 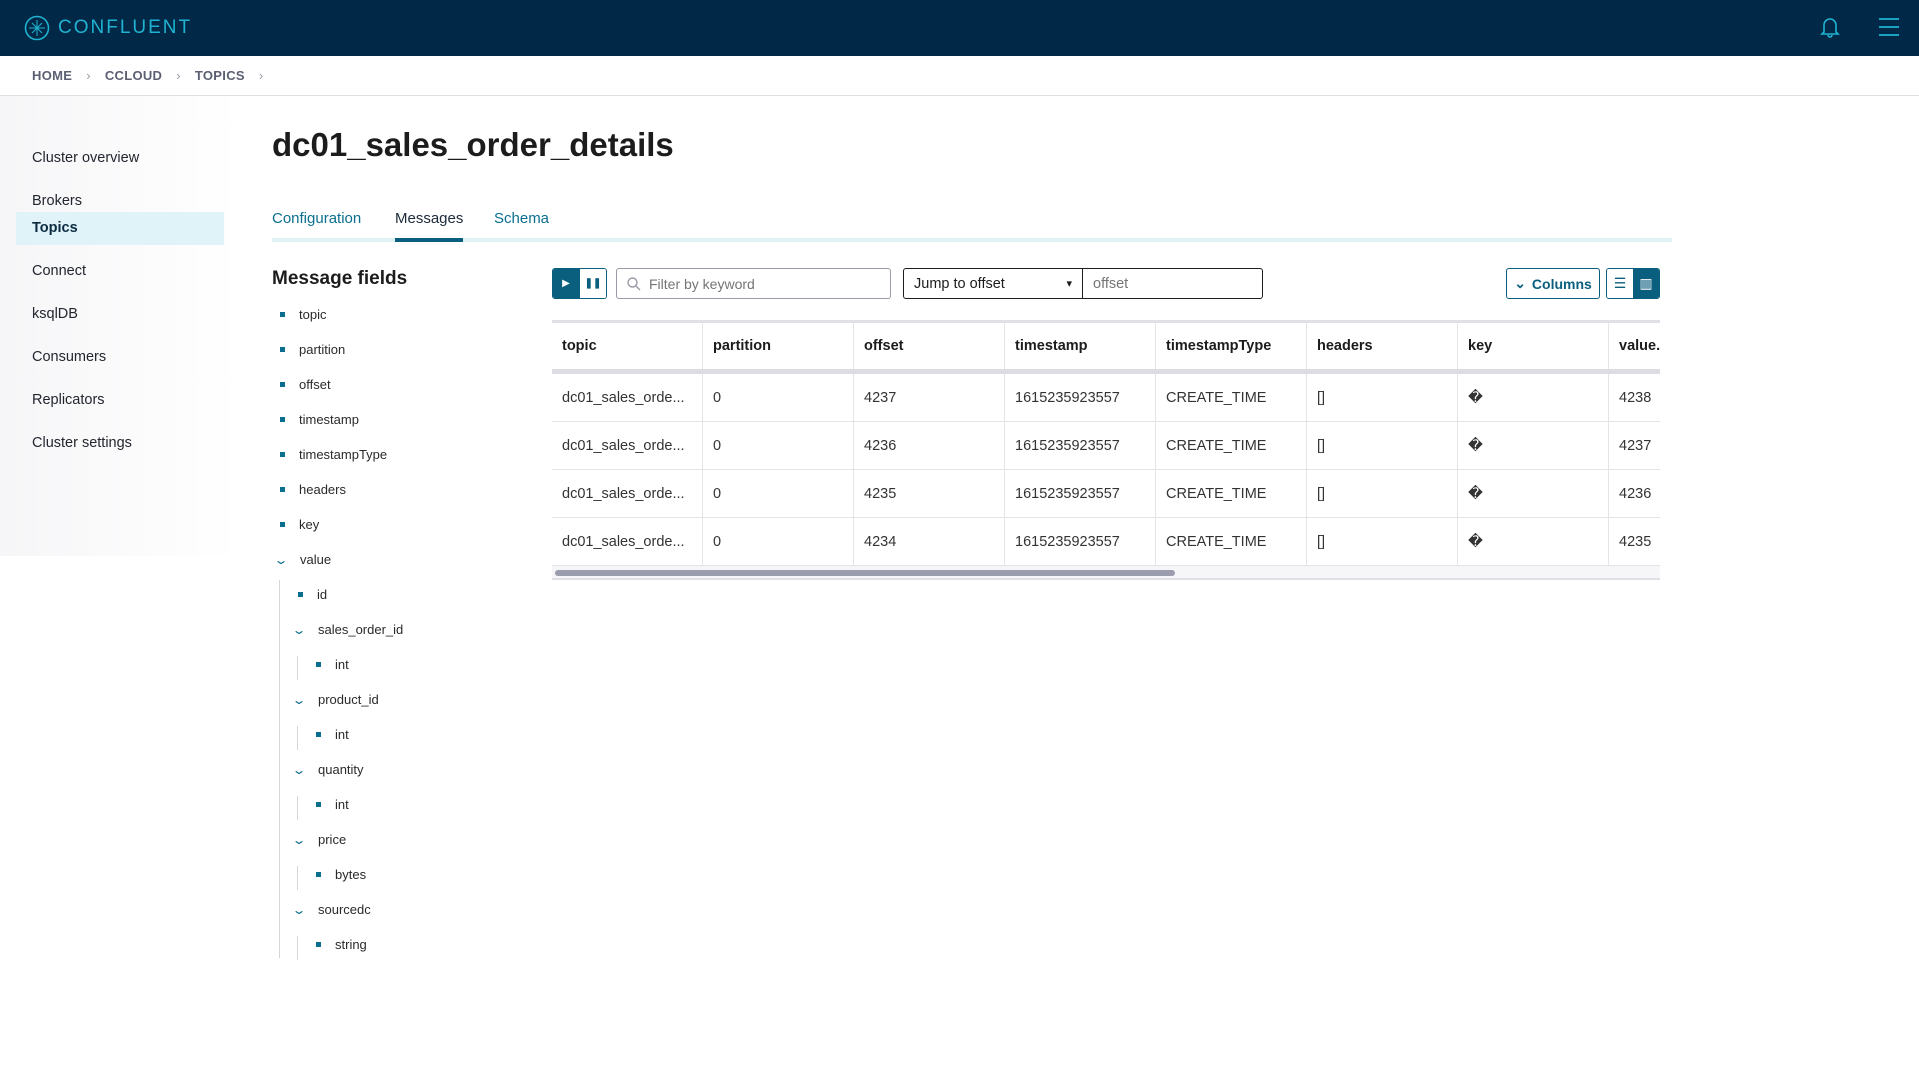 I want to click on sidebar-item-cluster-overview: Cluster overview, so click(x=120, y=158).